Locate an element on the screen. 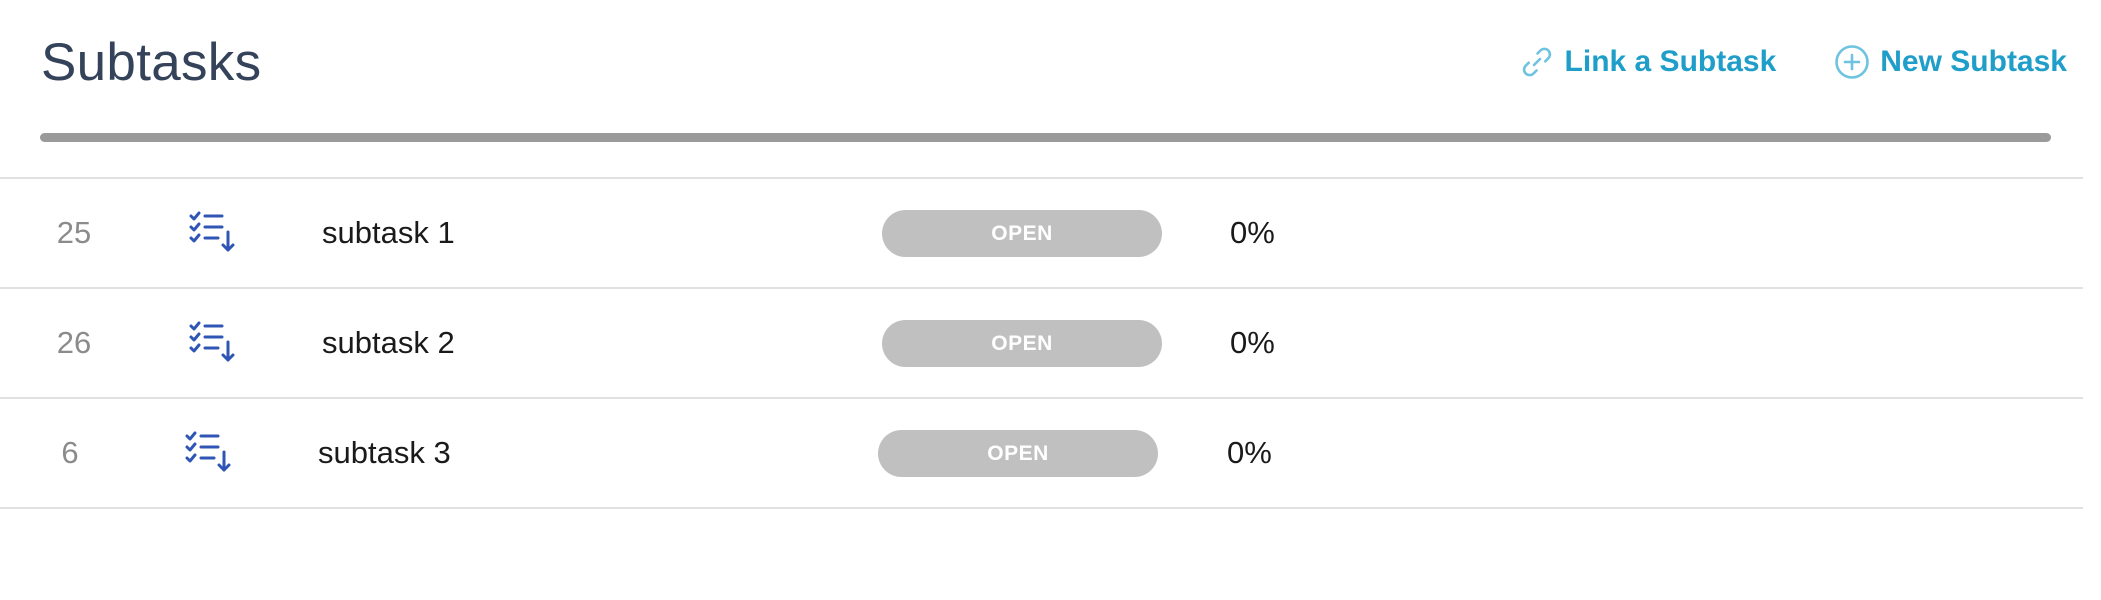 The width and height of the screenshot is (2101, 600). subtask-id: 26 is located at coordinates (74, 342).